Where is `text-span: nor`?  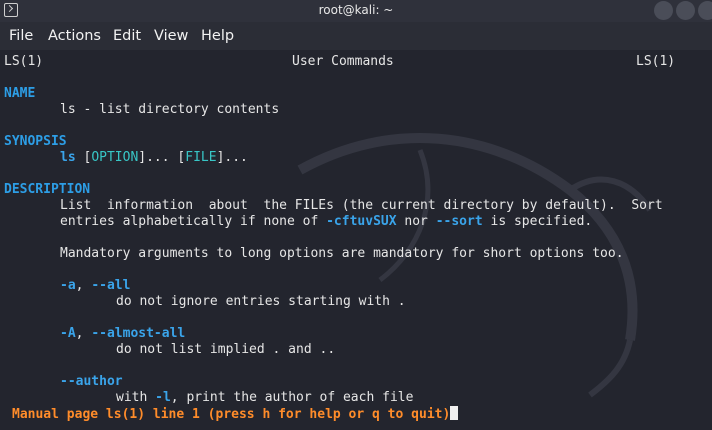 text-span: nor is located at coordinates (416, 221).